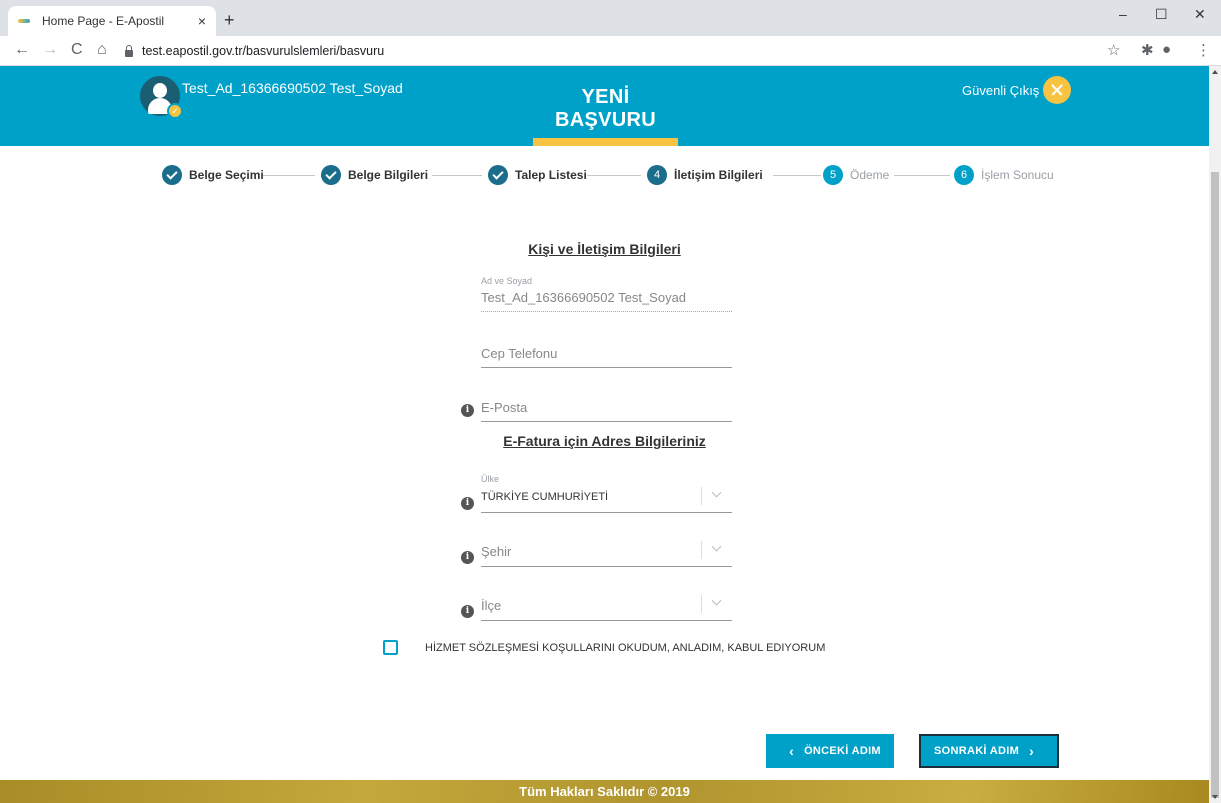 The width and height of the screenshot is (1221, 803). I want to click on name-value: Test_Ad_16366690502 Test_Soyad, so click(606, 301).